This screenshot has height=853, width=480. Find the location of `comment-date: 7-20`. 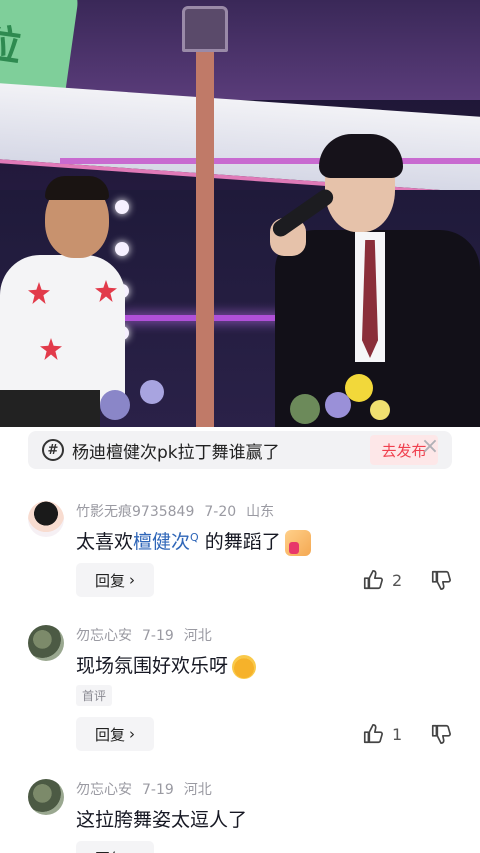

comment-date: 7-20 is located at coordinates (220, 512).